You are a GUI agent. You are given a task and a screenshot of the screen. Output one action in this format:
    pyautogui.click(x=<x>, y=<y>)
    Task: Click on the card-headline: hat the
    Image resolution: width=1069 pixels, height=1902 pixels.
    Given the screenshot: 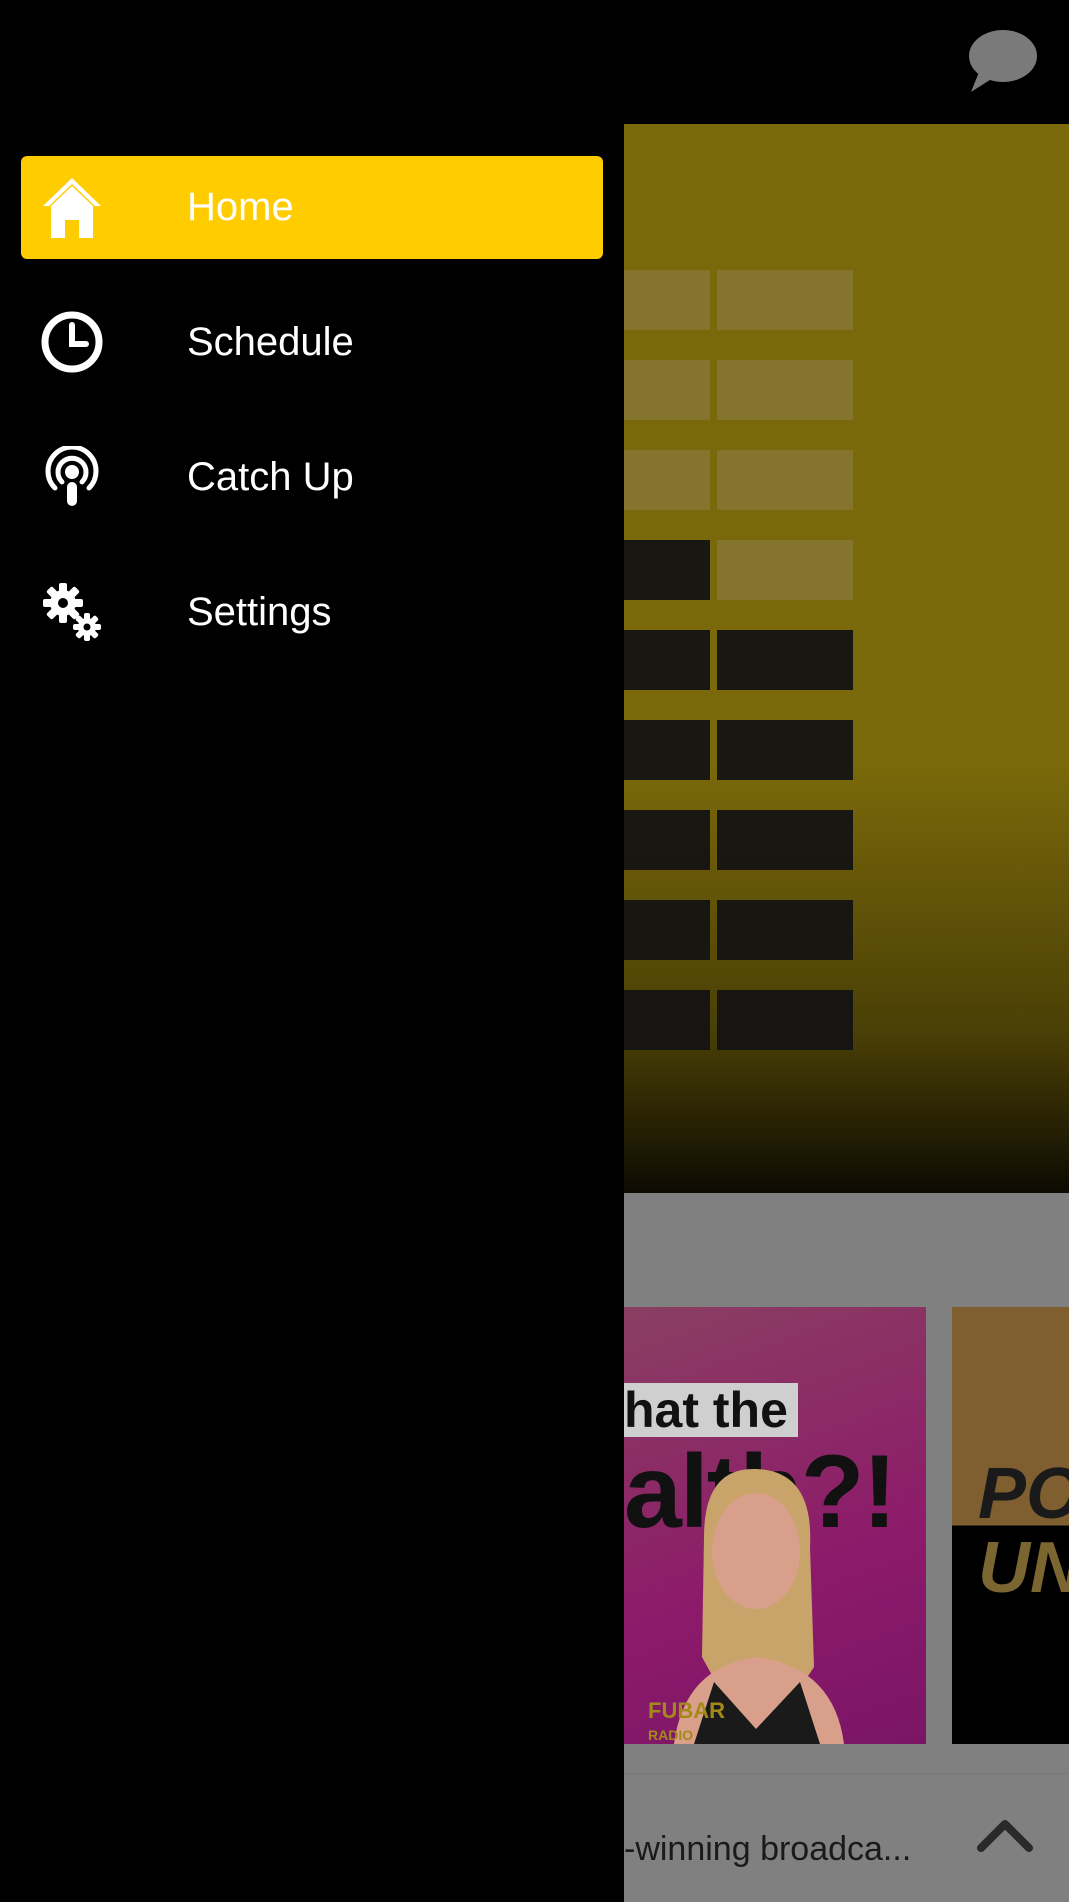 What is the action you would take?
    pyautogui.click(x=711, y=1410)
    